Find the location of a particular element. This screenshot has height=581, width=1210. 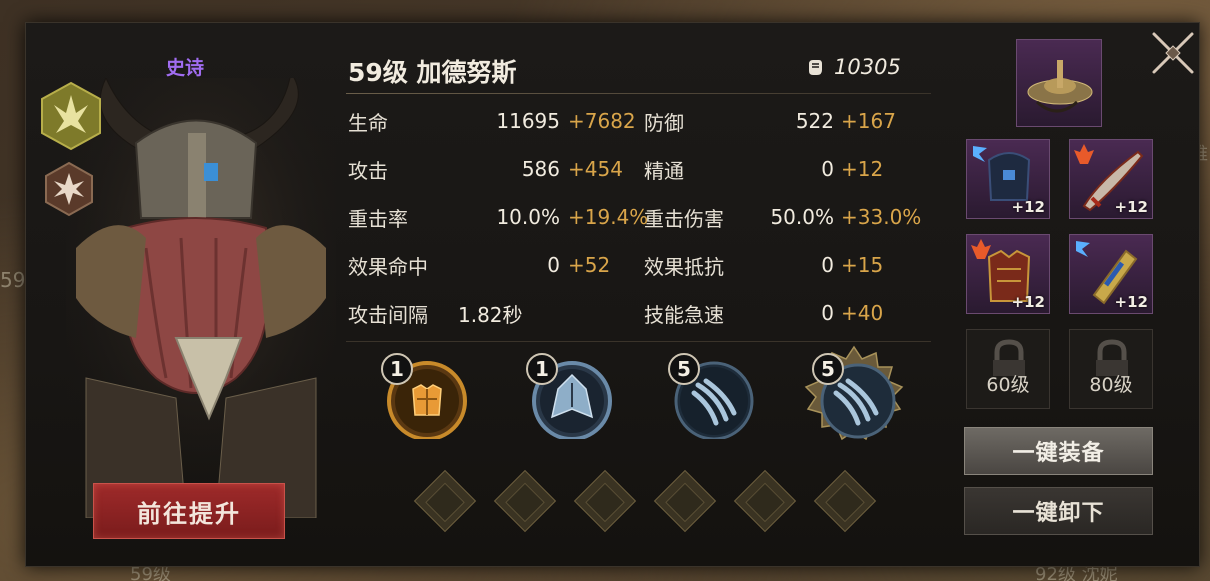

stat-label: 效果命中 is located at coordinates (388, 266).